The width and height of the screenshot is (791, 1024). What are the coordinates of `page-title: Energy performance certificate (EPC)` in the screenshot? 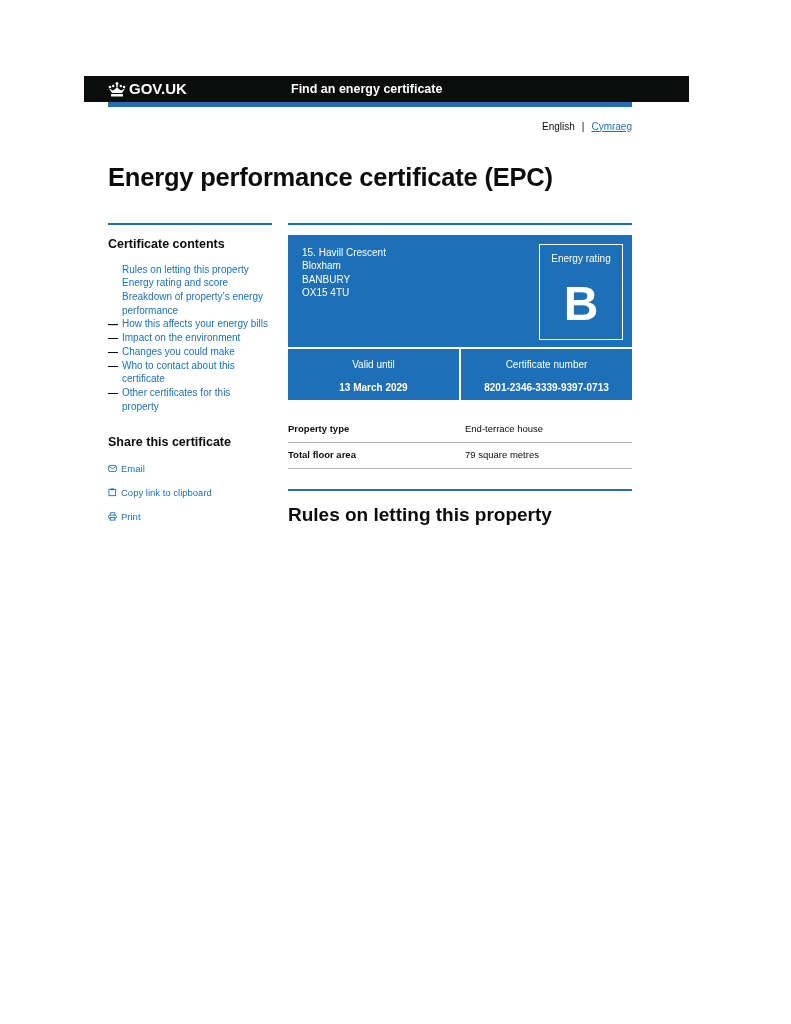 It's located at (331, 177).